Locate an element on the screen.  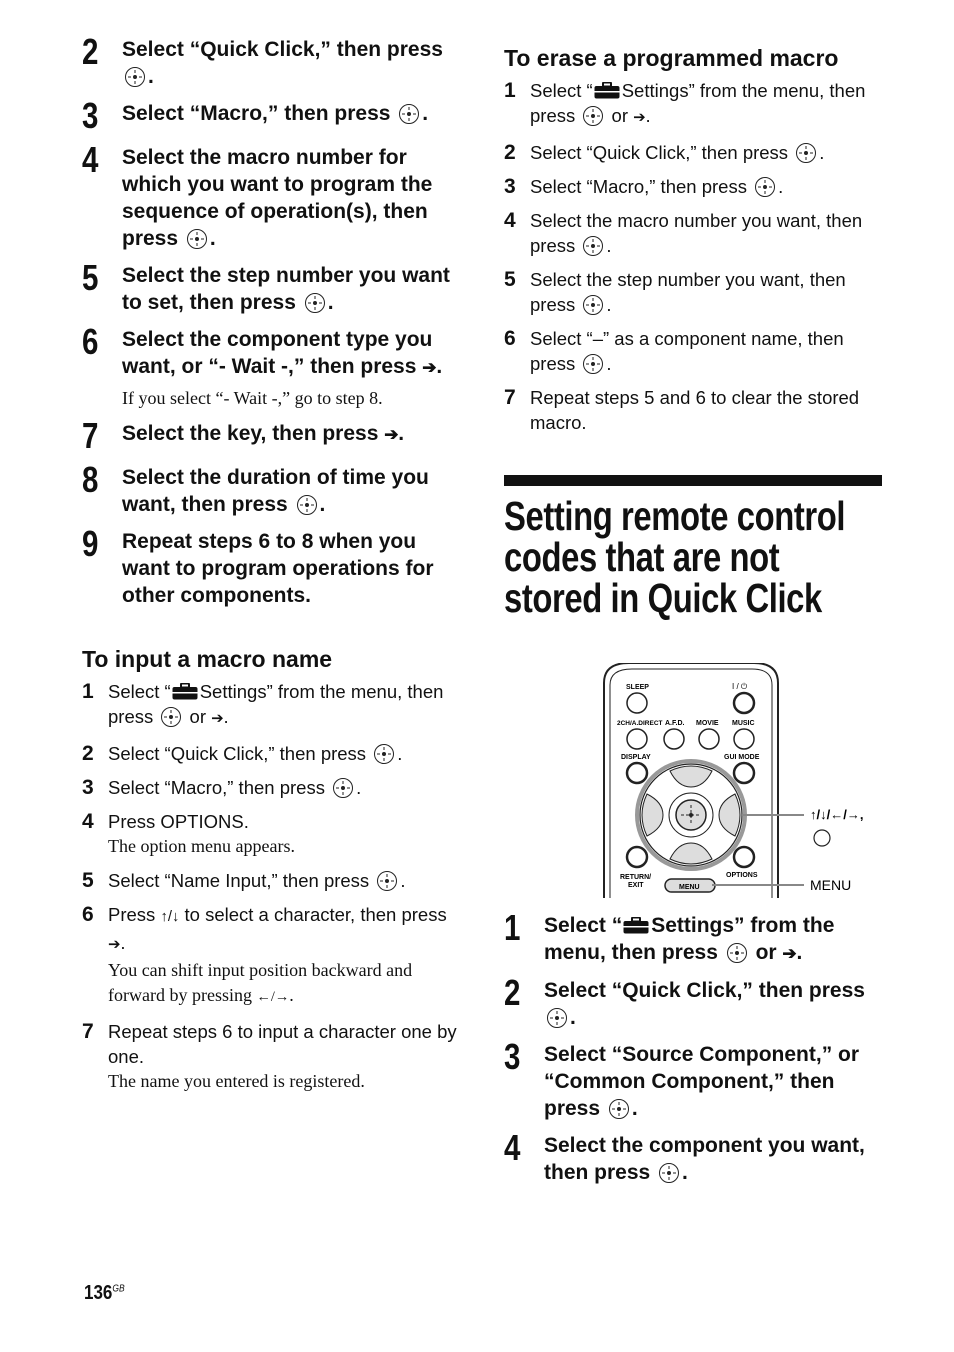
2ch-label: 2CH/A.DIRECT is located at coordinates (640, 723).